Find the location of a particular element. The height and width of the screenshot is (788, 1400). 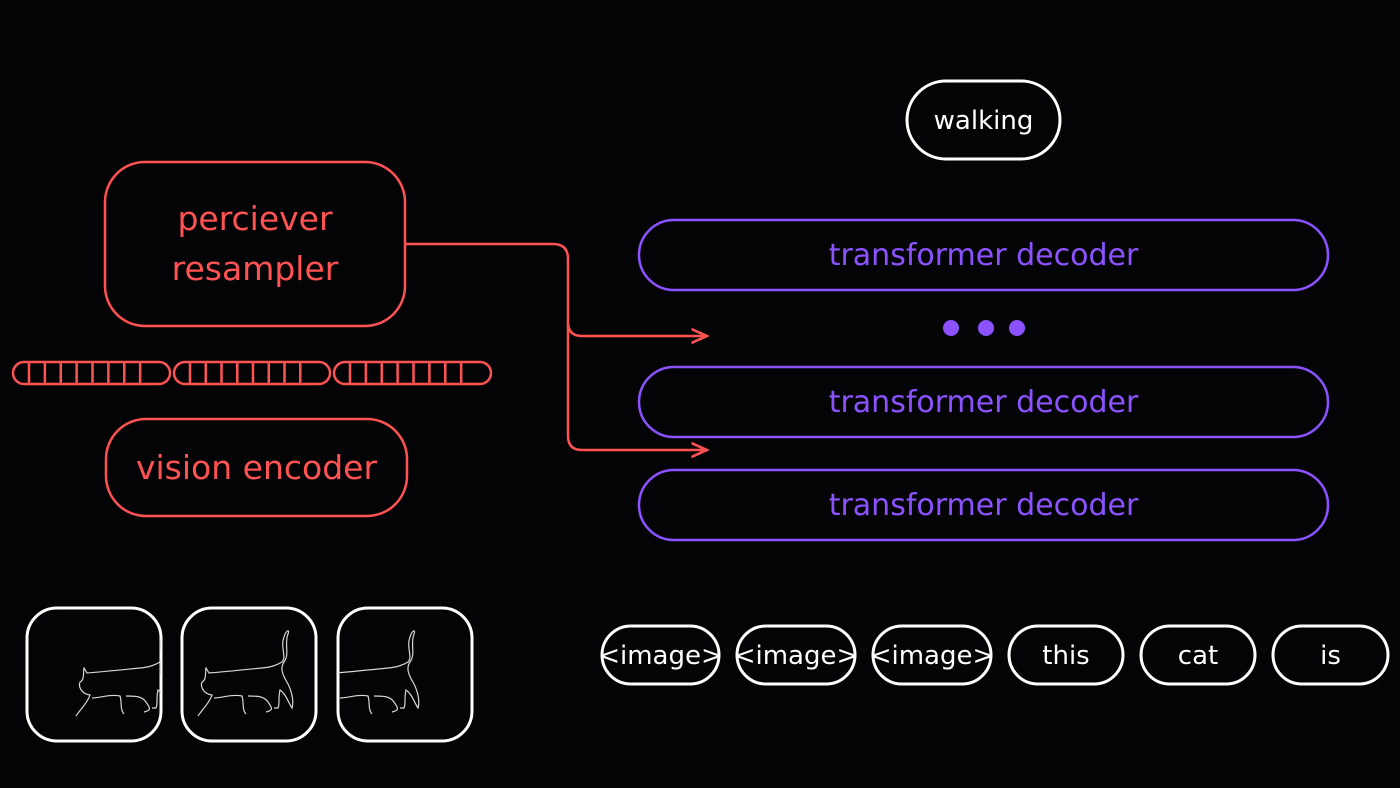

token-label: cat is located at coordinates (1198, 656).